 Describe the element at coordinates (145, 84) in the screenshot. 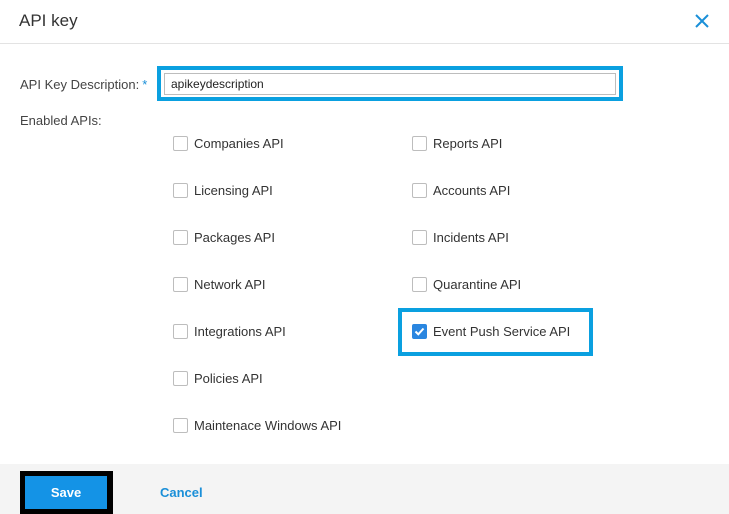

I see `required-marker: *` at that location.